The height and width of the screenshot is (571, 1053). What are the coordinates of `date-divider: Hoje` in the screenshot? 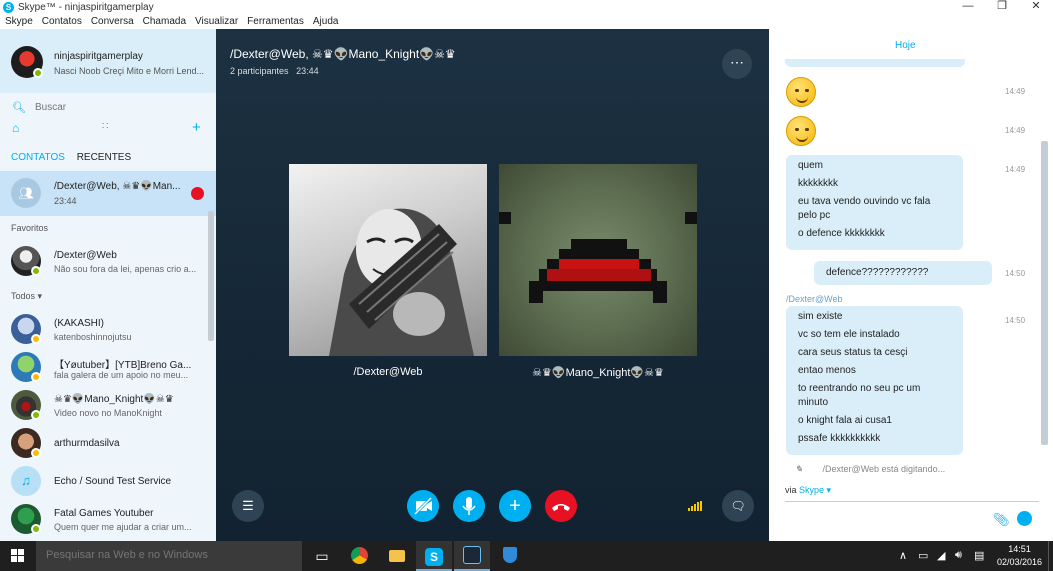 It's located at (905, 45).